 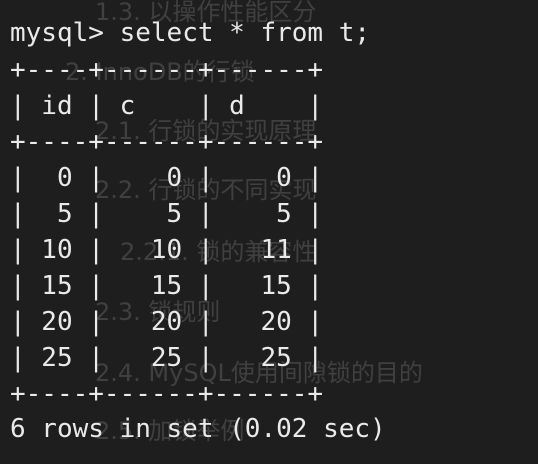 What do you see at coordinates (167, 322) in the screenshot?
I see `table-row: | 20 | 20 | 20 |` at bounding box center [167, 322].